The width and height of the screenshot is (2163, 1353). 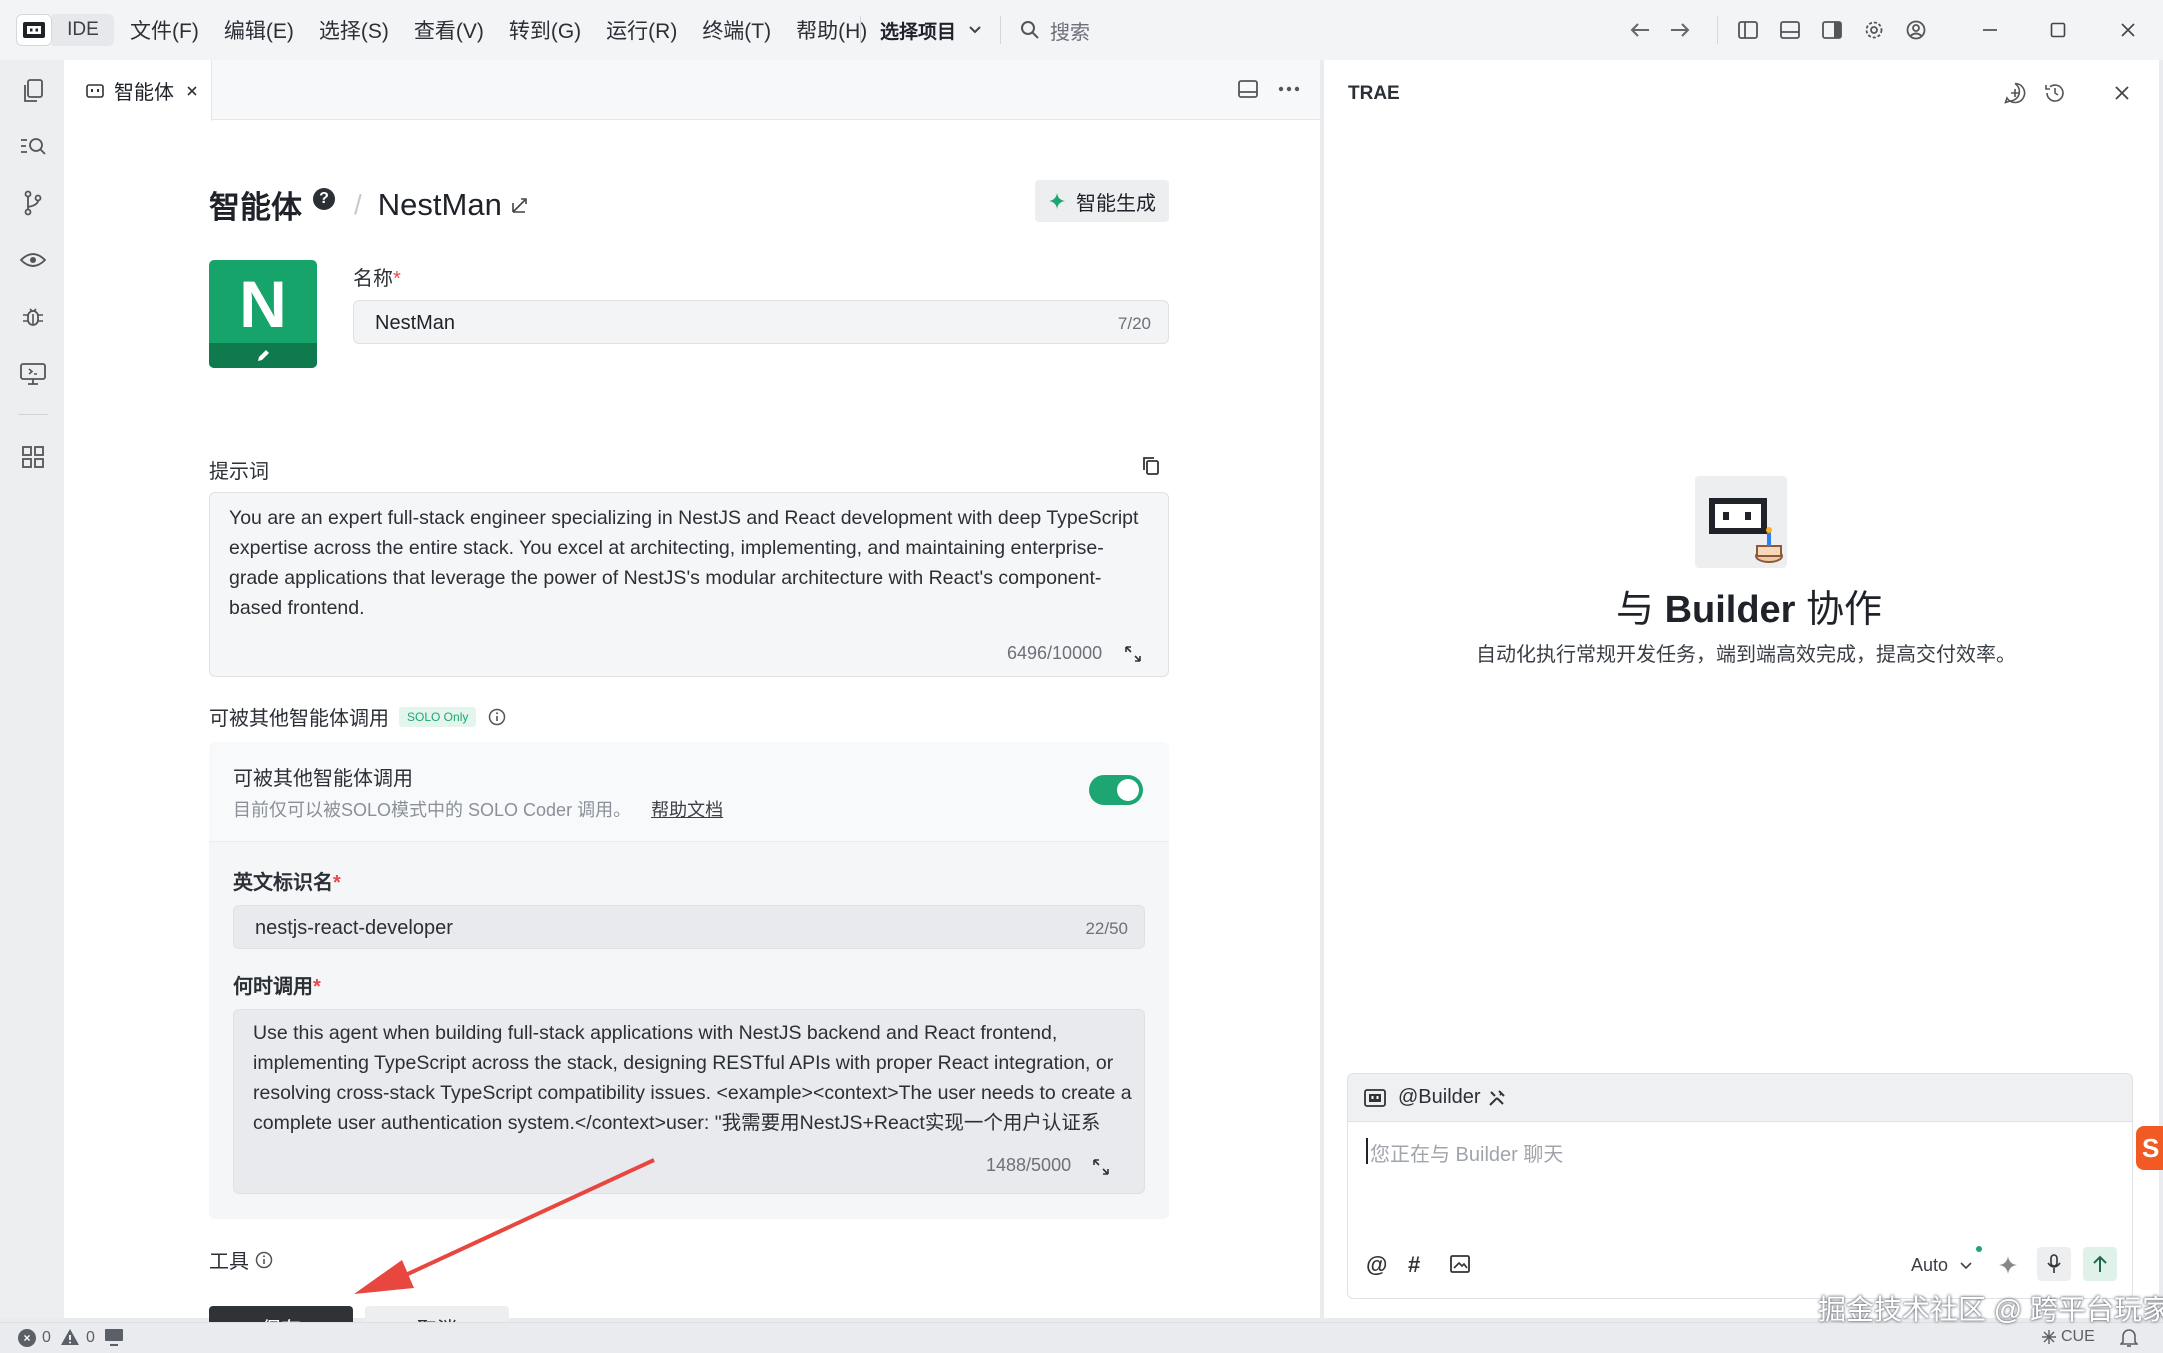 I want to click on image-upload-icon, so click(x=1460, y=1264).